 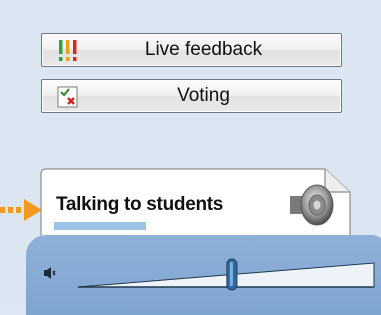 I want to click on talk-progress-bar, so click(x=100, y=226).